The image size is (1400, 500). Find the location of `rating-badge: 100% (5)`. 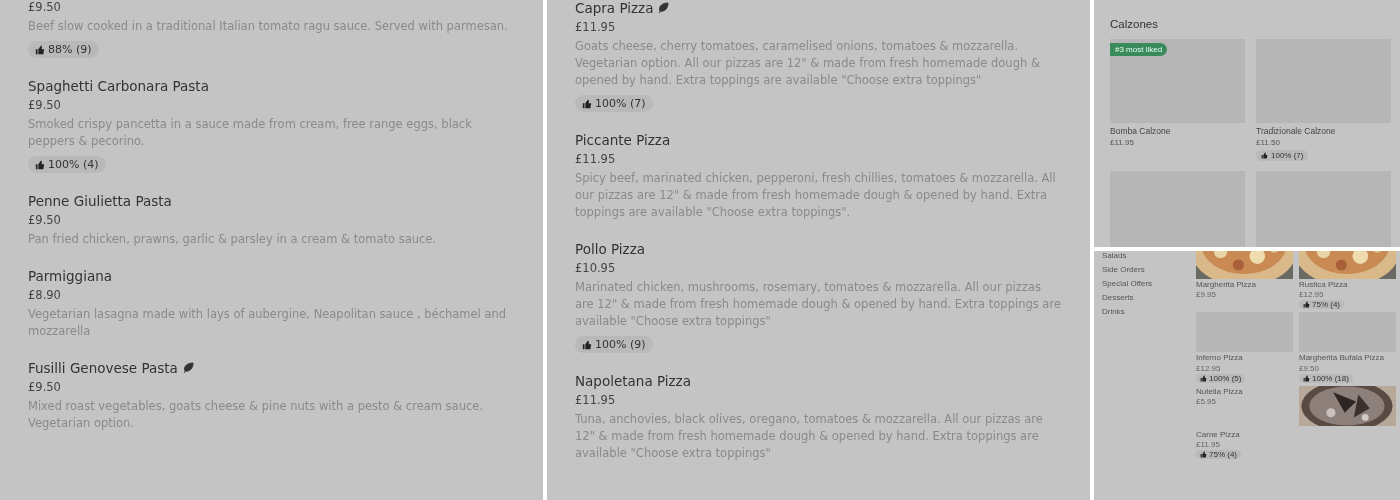

rating-badge: 100% (5) is located at coordinates (1221, 378).